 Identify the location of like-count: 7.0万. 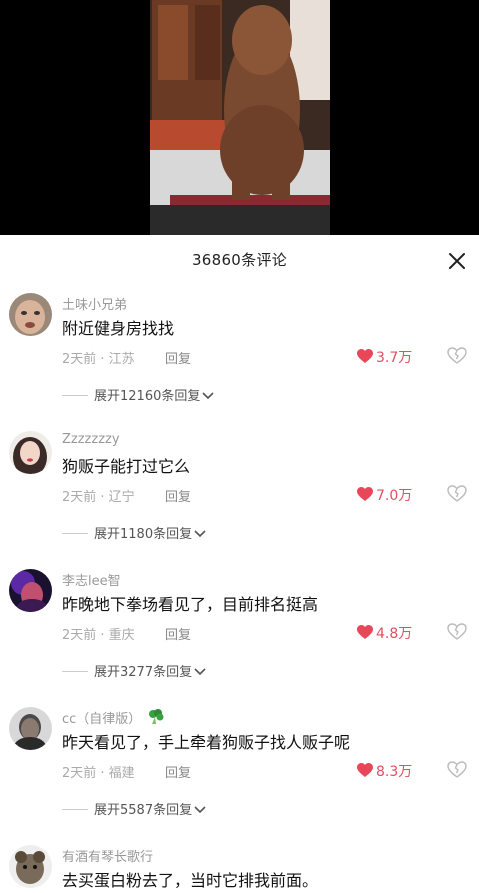
(394, 496).